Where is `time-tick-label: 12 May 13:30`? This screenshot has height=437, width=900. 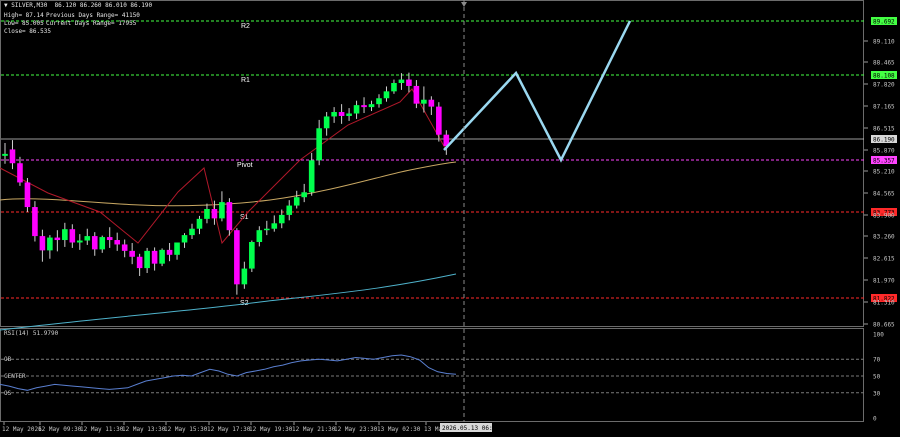 time-tick-label: 12 May 13:30 is located at coordinates (144, 429).